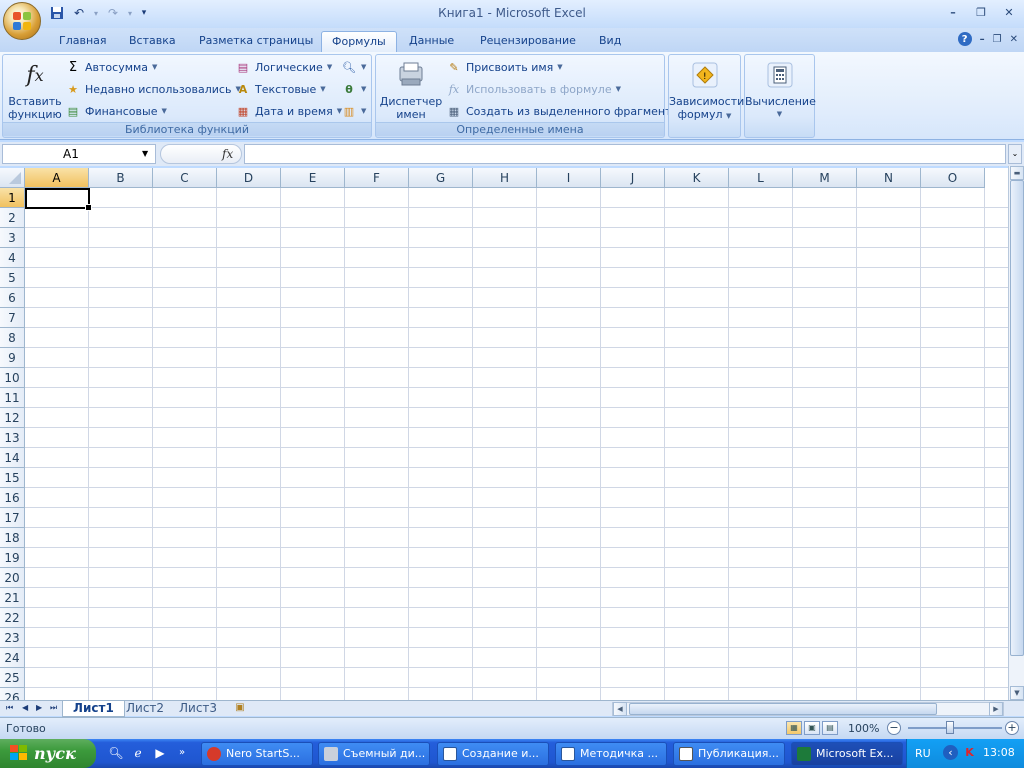 This screenshot has width=1024, height=768. Describe the element at coordinates (48, 753) in the screenshot. I see `start-button: пуск` at that location.